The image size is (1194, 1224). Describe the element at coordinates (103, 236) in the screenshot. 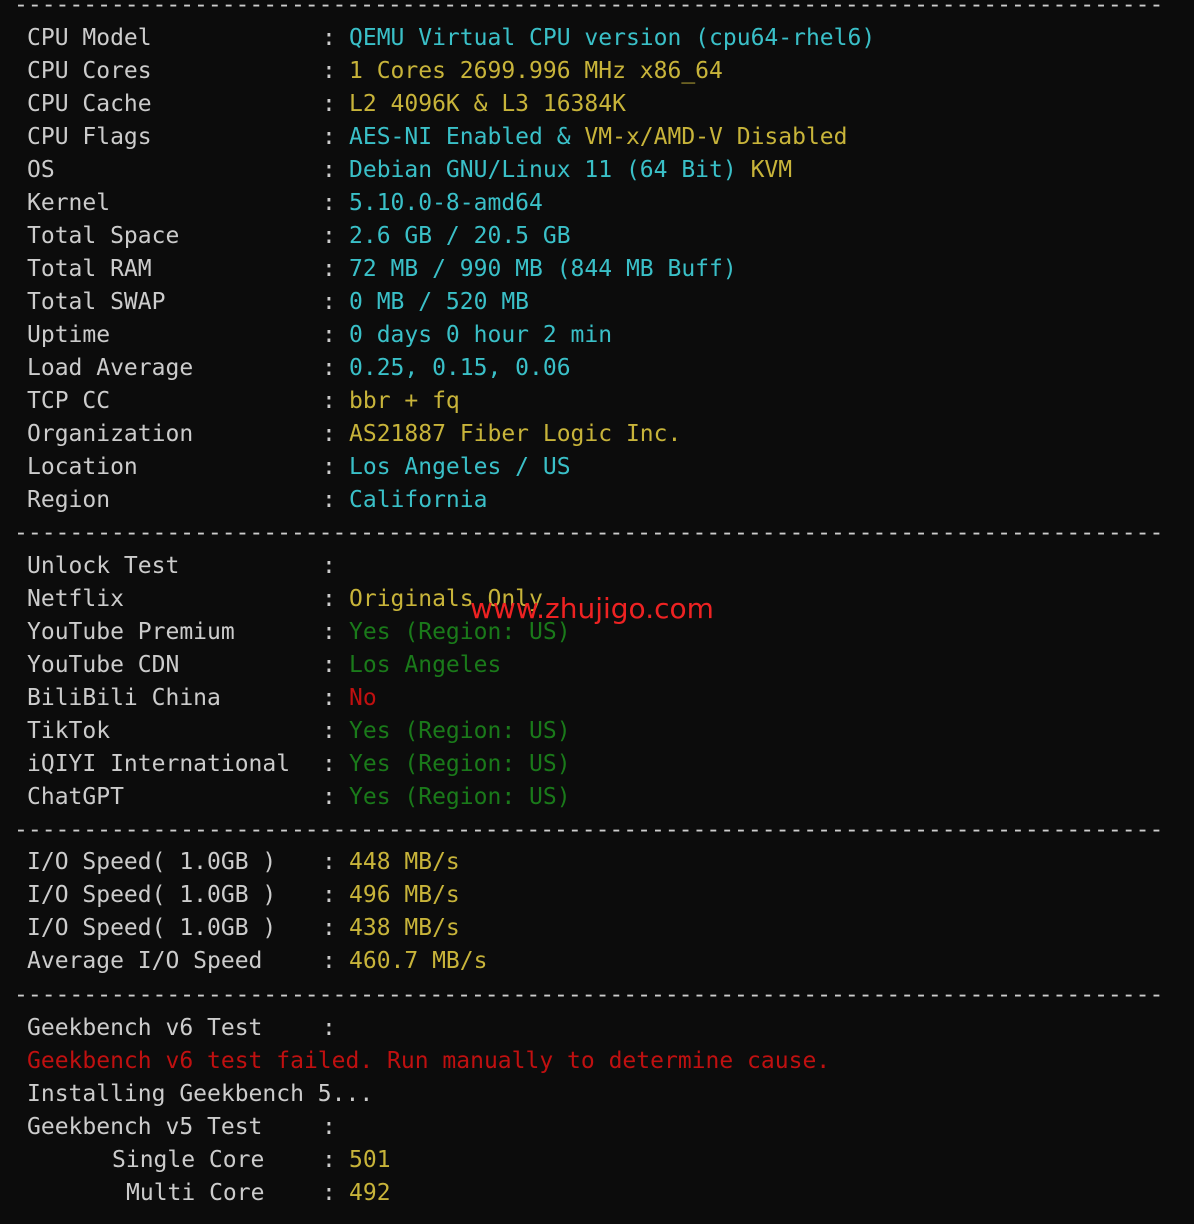

I see `row-label: Total Space` at that location.